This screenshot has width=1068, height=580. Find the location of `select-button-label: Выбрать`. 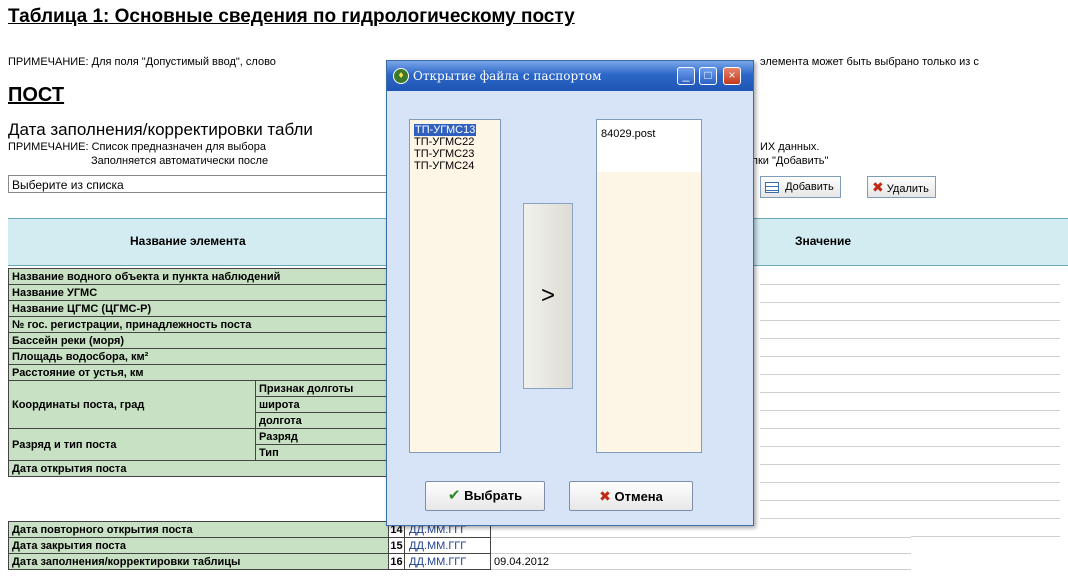

select-button-label: Выбрать is located at coordinates (493, 495).